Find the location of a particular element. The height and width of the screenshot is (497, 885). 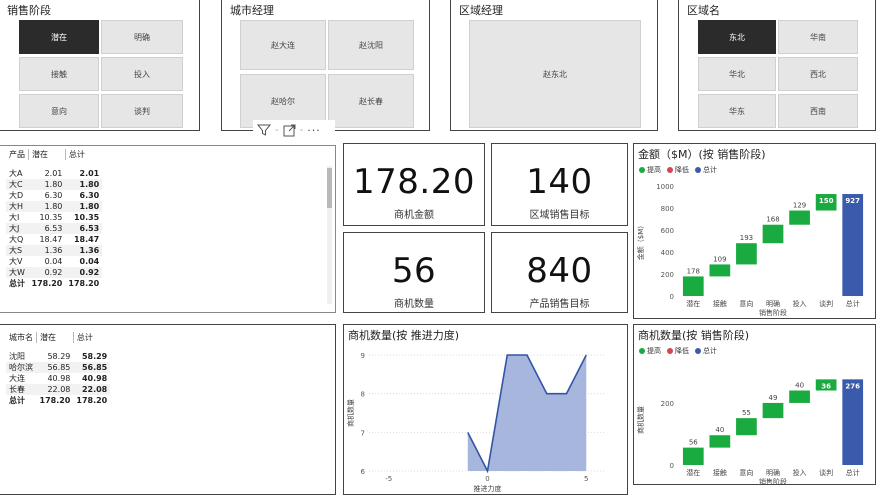

table-row: 大D 6.30 6.30 is located at coordinates (54, 195).